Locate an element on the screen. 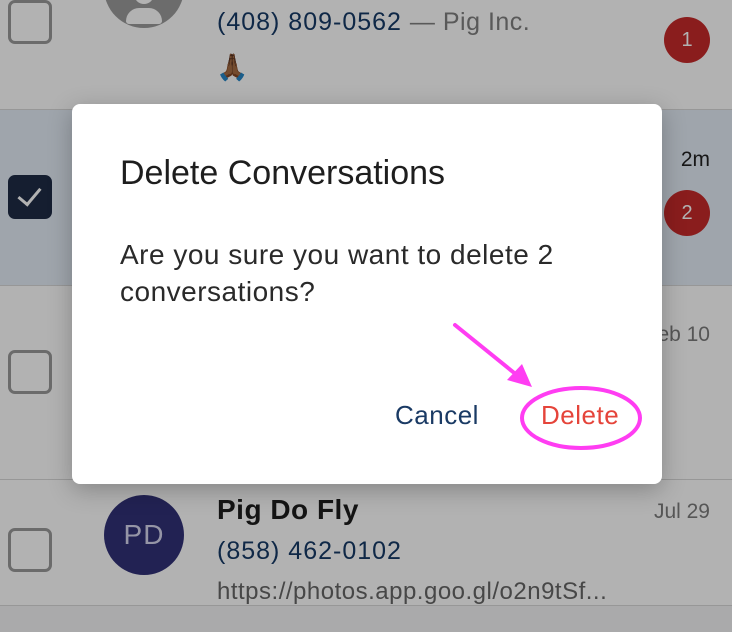 The width and height of the screenshot is (732, 632). delete-button: Delete is located at coordinates (580, 415).